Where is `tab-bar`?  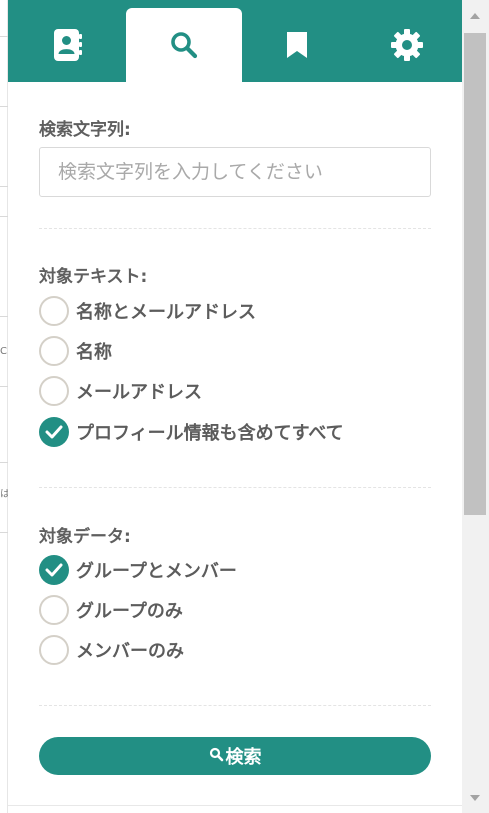 tab-bar is located at coordinates (235, 41).